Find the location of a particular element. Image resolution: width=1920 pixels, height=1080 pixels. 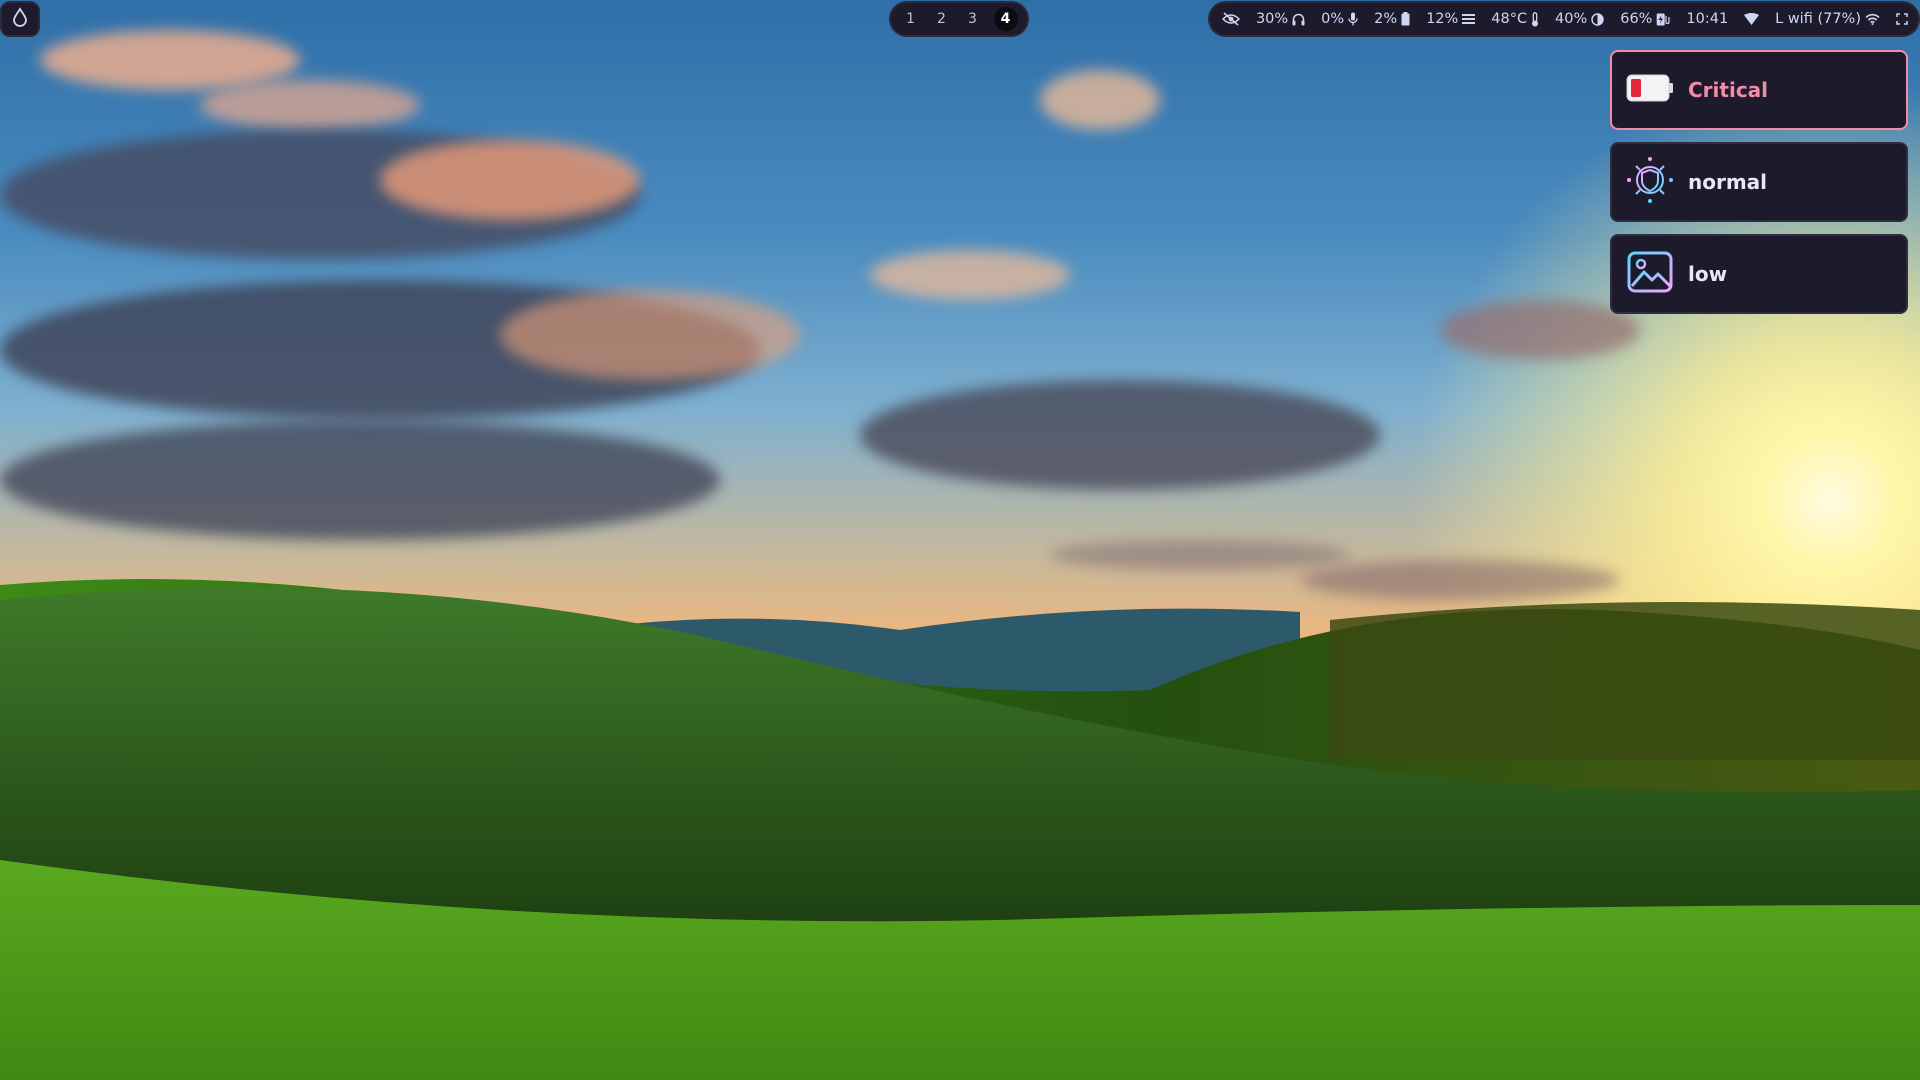

battery-module: 66% is located at coordinates (1645, 19).